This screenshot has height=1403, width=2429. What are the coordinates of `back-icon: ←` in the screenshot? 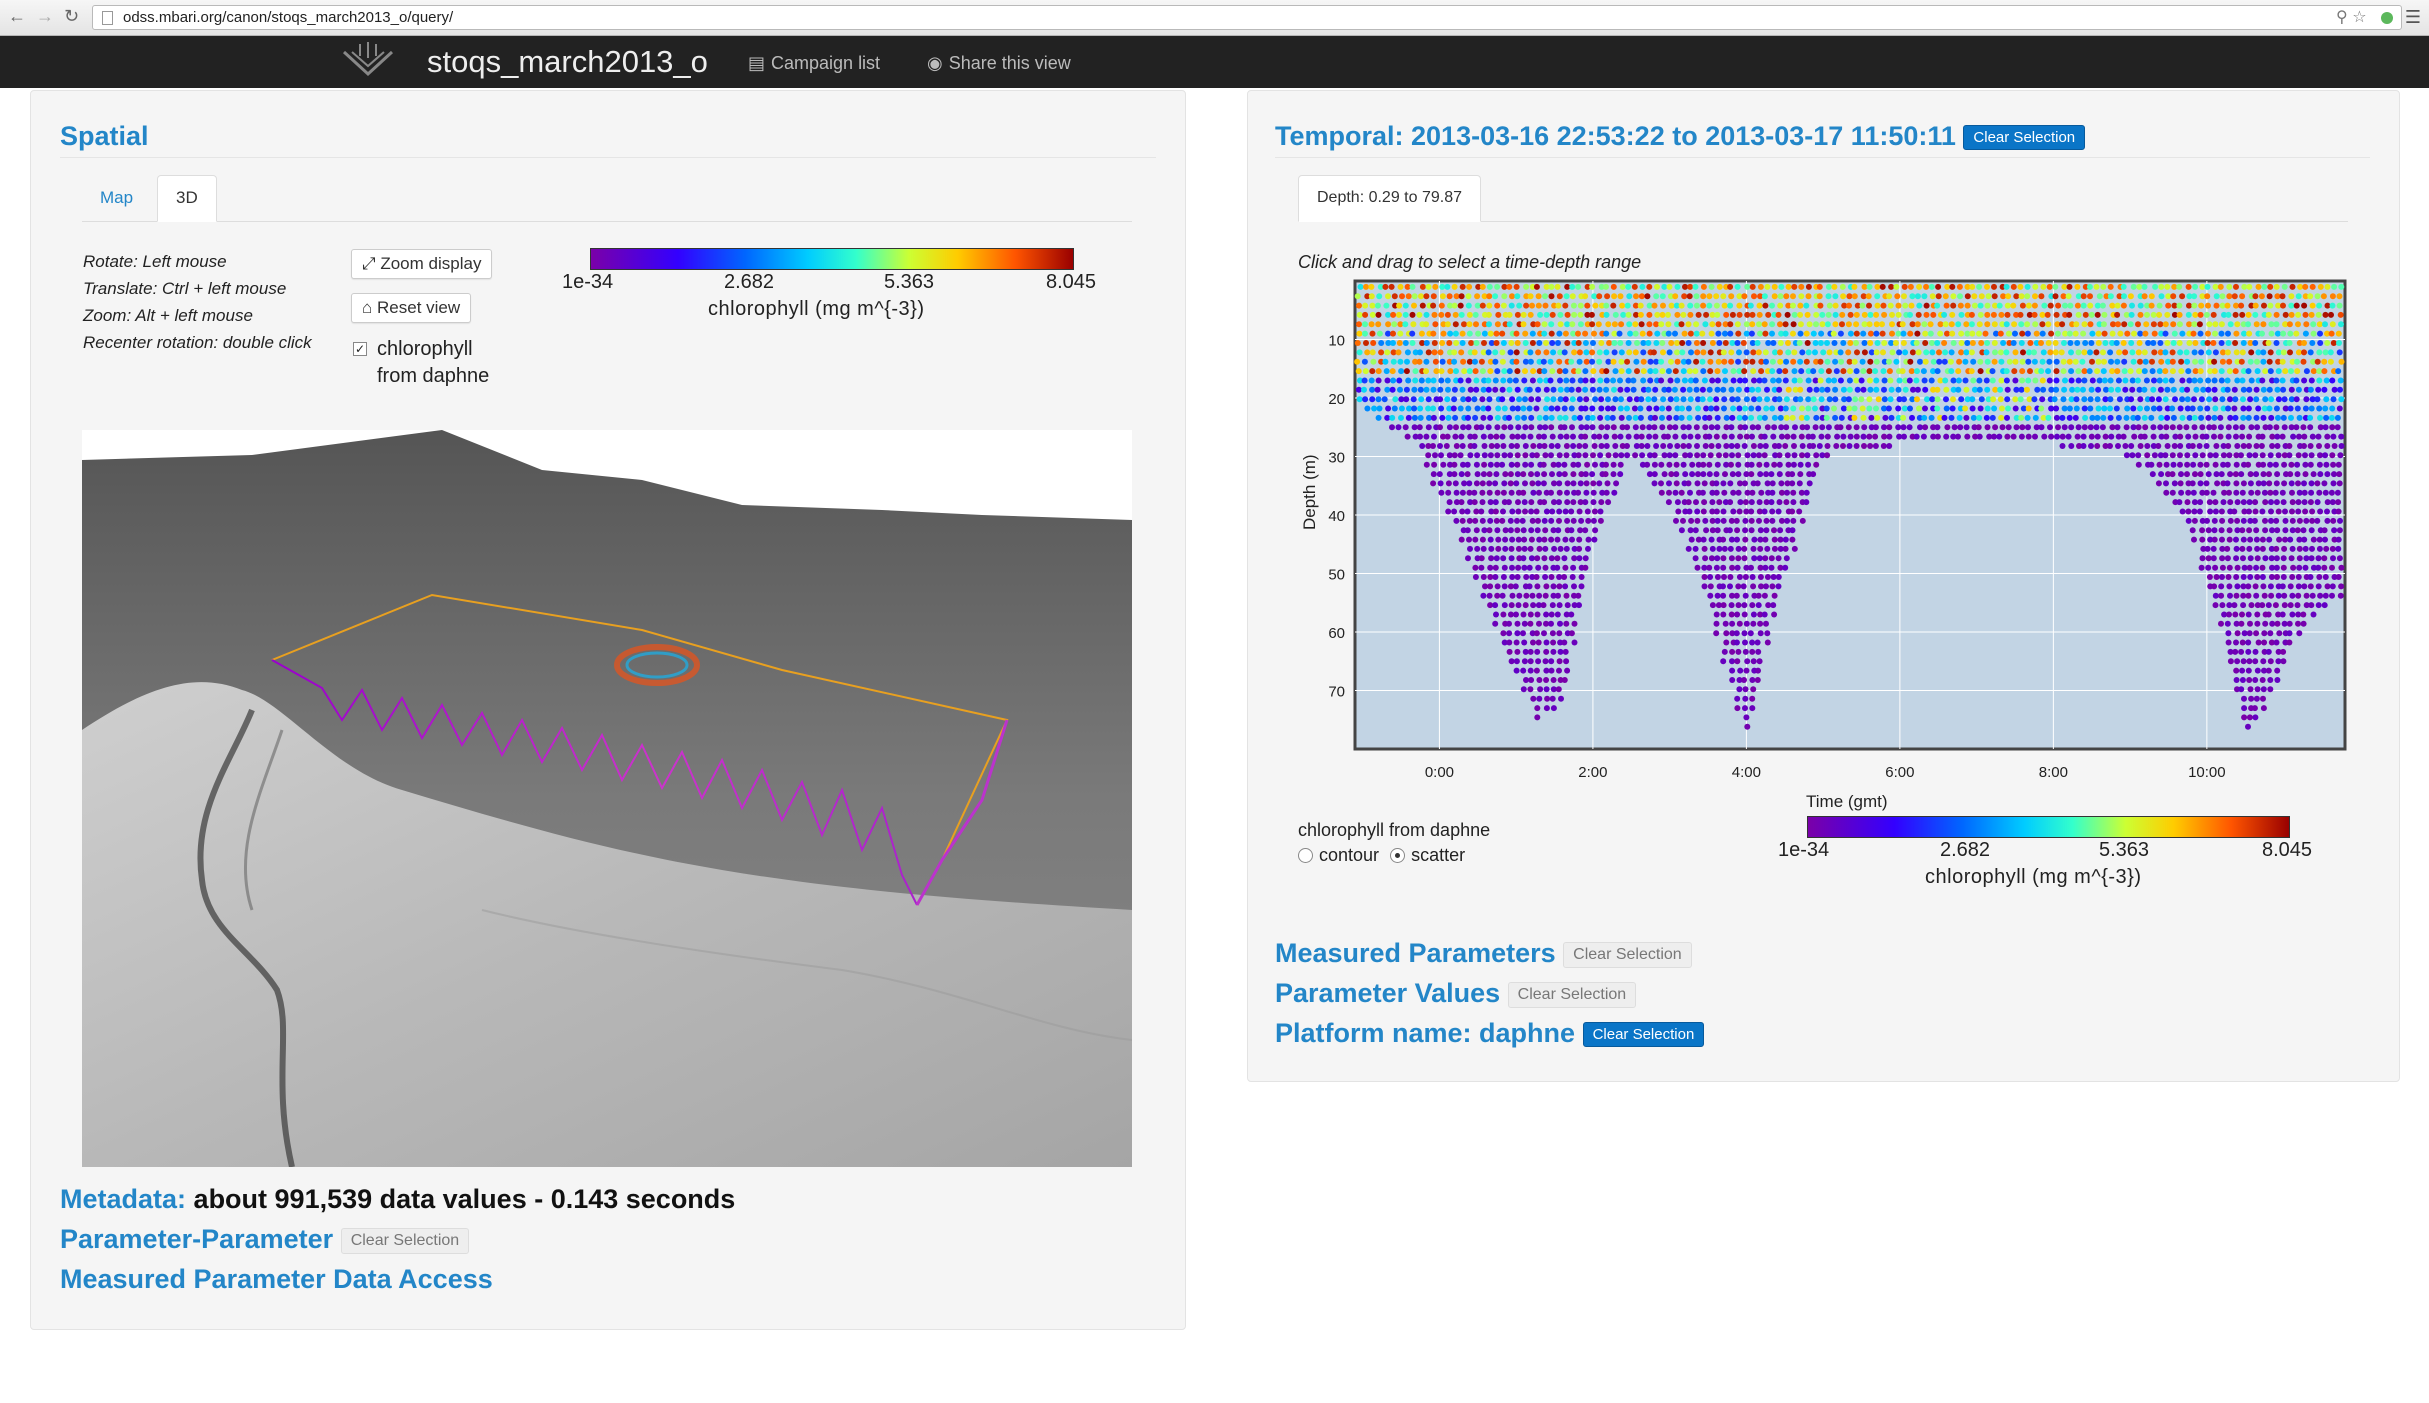 It's located at (17, 16).